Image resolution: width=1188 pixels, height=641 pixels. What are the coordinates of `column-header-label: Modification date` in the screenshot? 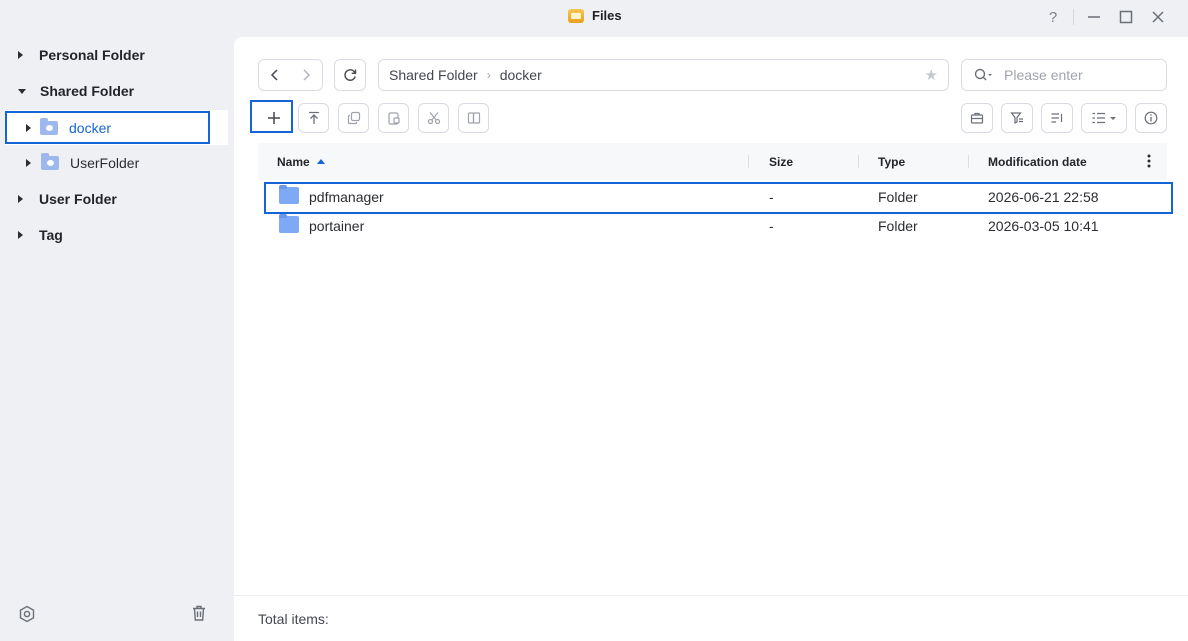 It's located at (1037, 162).